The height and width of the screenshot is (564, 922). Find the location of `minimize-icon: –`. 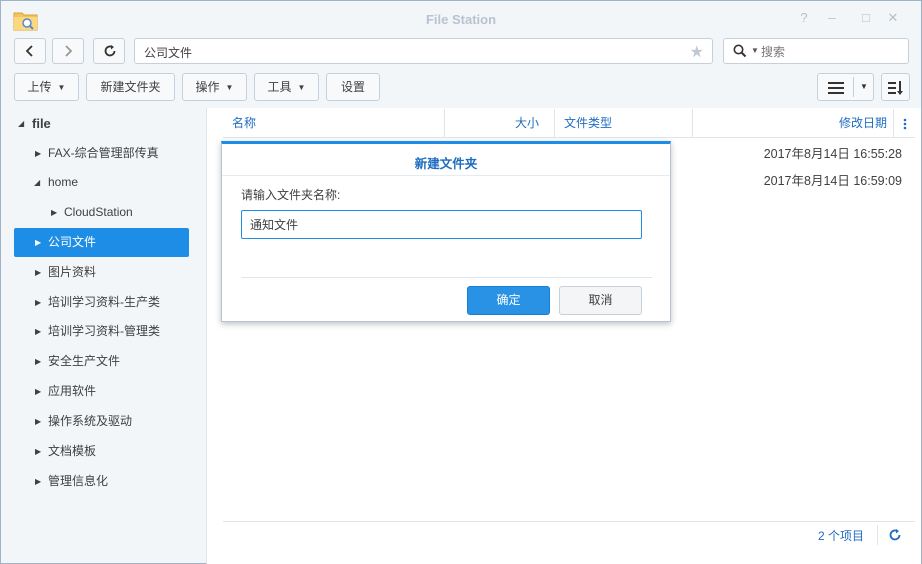

minimize-icon: – is located at coordinates (832, 18).